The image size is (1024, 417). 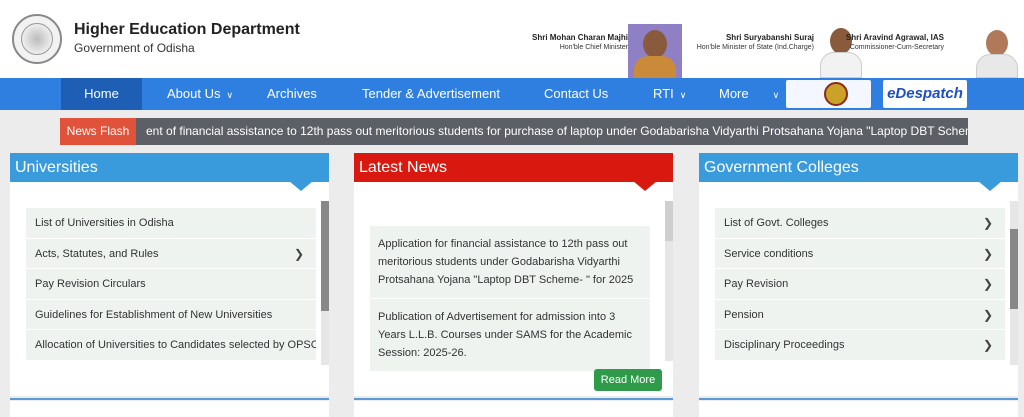 What do you see at coordinates (37, 39) in the screenshot?
I see `odisha-emblem-logo` at bounding box center [37, 39].